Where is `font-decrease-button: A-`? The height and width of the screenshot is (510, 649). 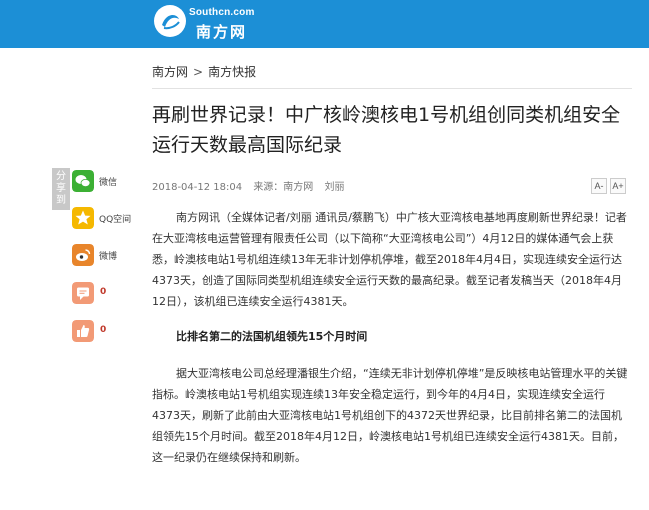
font-decrease-button: A- is located at coordinates (599, 186).